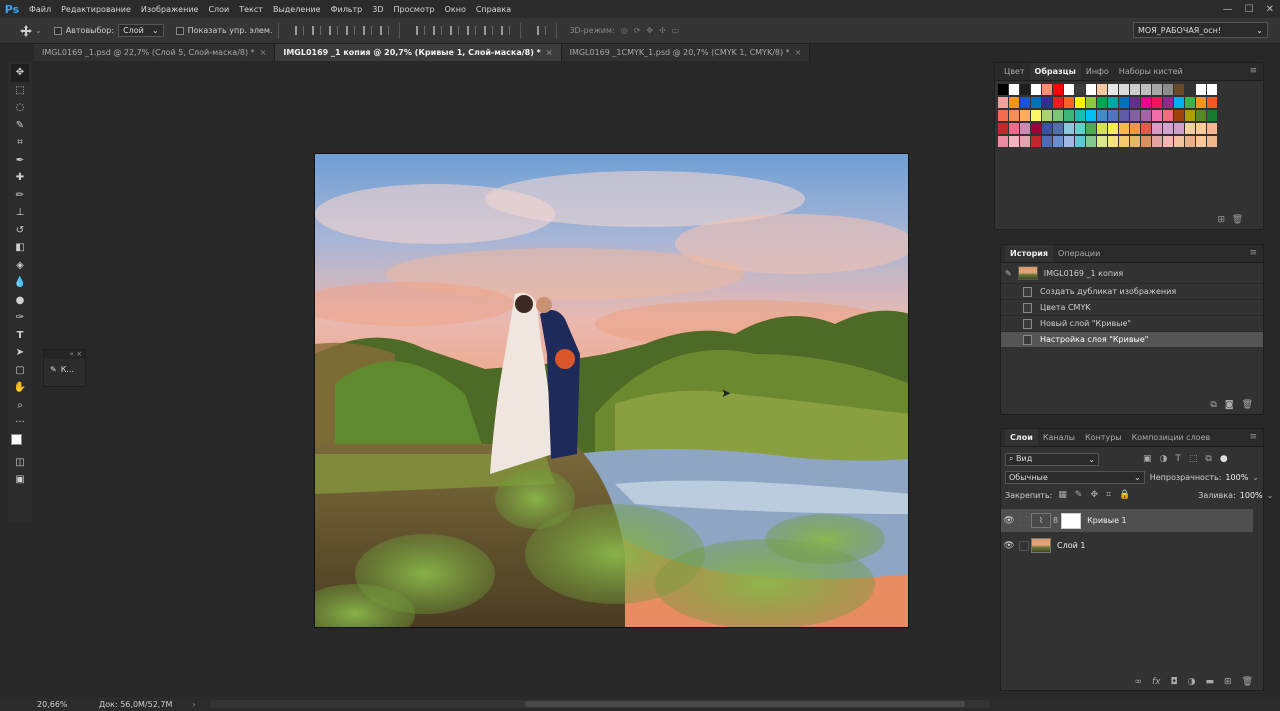 This screenshot has width=1280, height=711. What do you see at coordinates (1021, 437) in the screenshot?
I see `tab-layers: Слои` at bounding box center [1021, 437].